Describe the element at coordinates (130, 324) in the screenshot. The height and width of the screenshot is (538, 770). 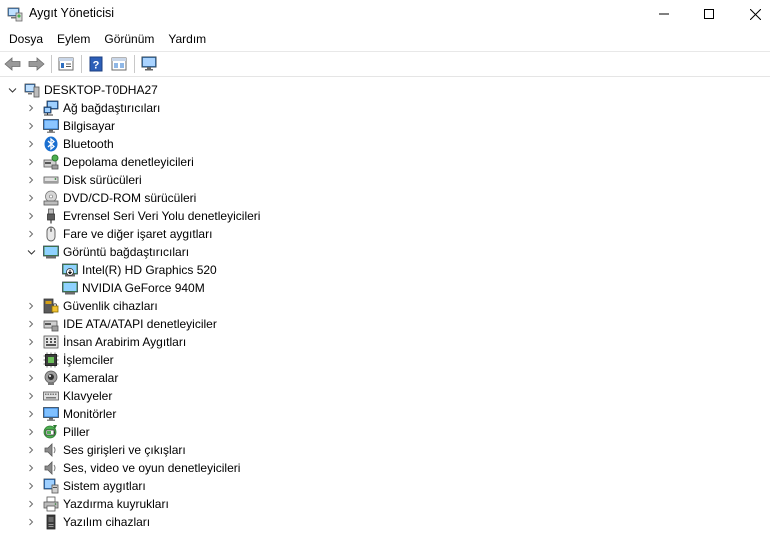
I see `tree-category: IDE ATA/ATAPI denetleyiciler` at that location.